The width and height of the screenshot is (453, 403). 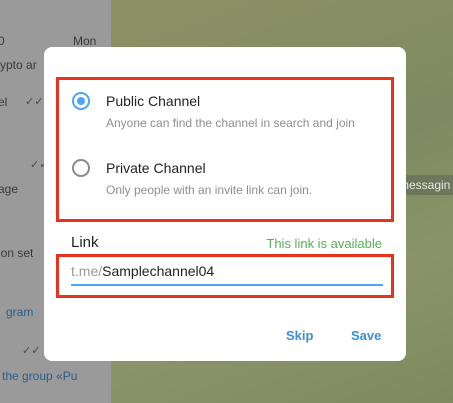 I want to click on chat-preview-text: age, so click(x=9, y=189).